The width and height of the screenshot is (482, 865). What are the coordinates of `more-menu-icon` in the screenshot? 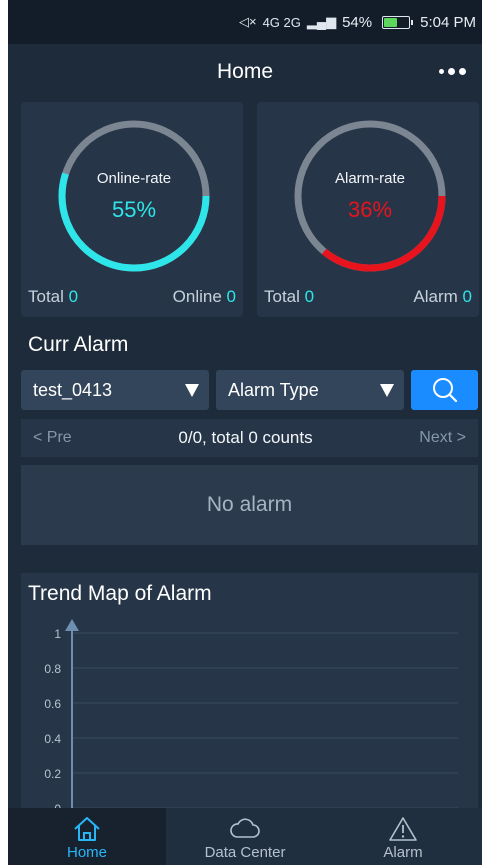 It's located at (452, 71).